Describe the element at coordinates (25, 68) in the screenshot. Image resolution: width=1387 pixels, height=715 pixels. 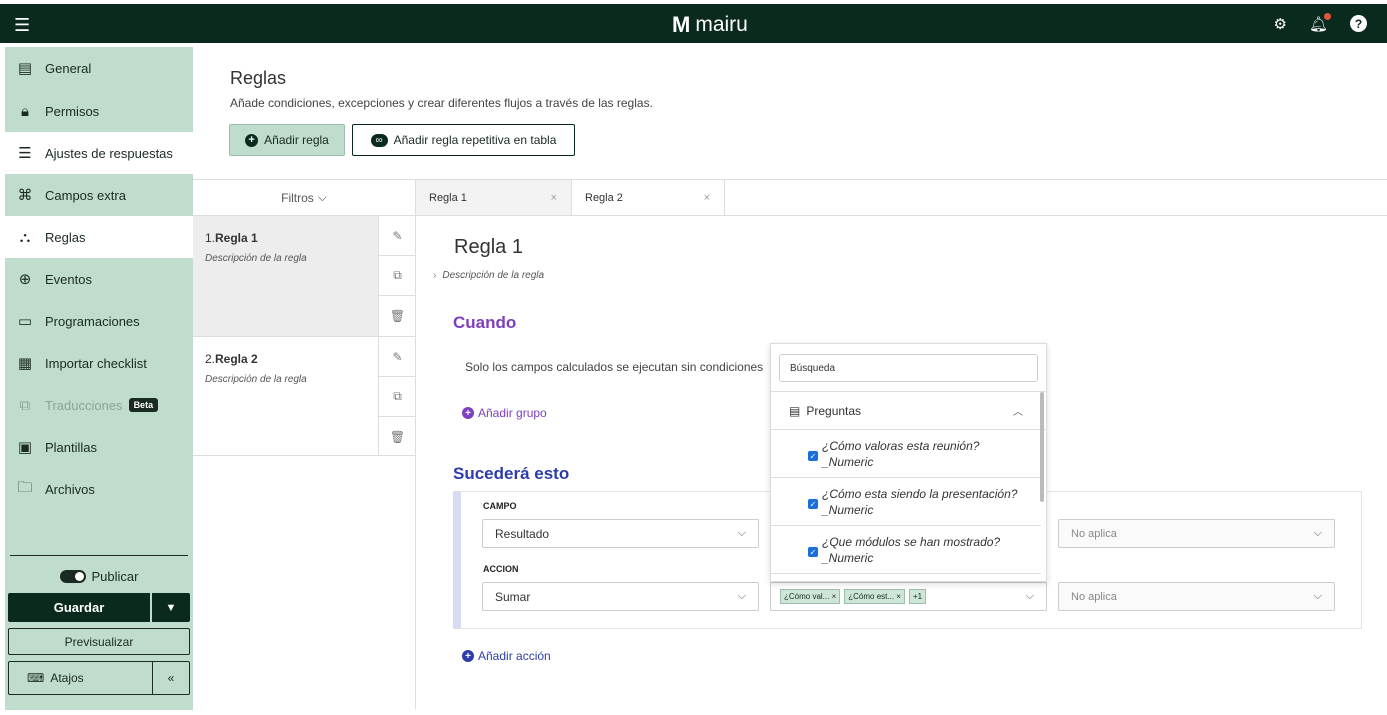
I see `document-icon: ▤` at that location.